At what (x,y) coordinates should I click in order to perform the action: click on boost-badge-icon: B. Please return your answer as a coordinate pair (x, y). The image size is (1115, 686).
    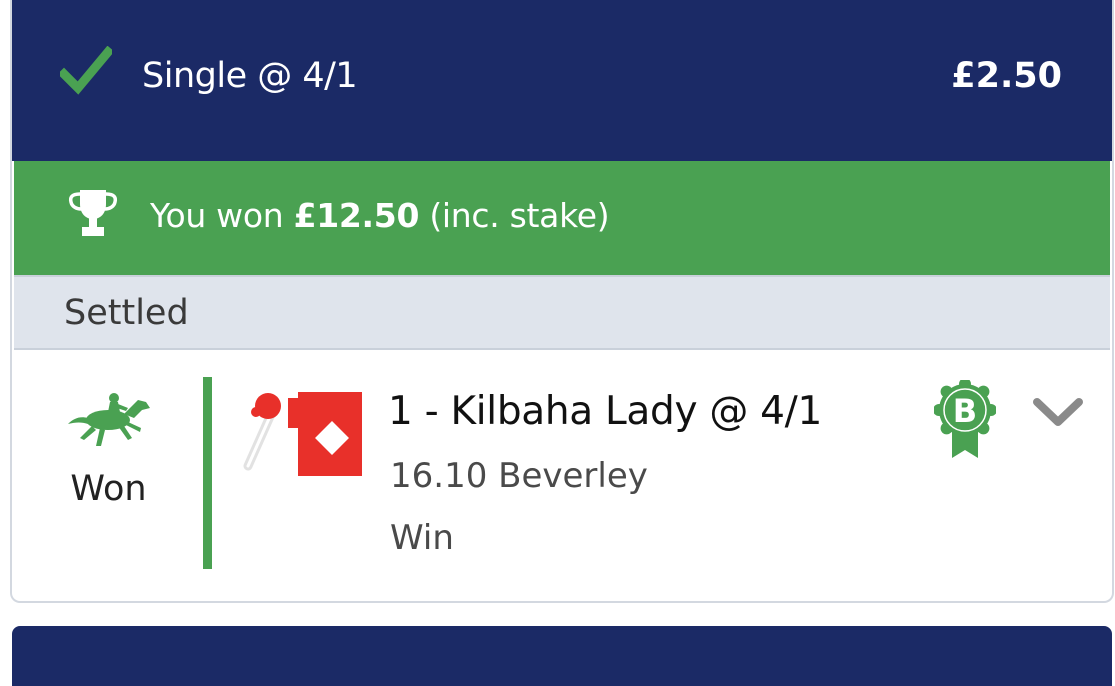
    Looking at the image, I should click on (965, 419).